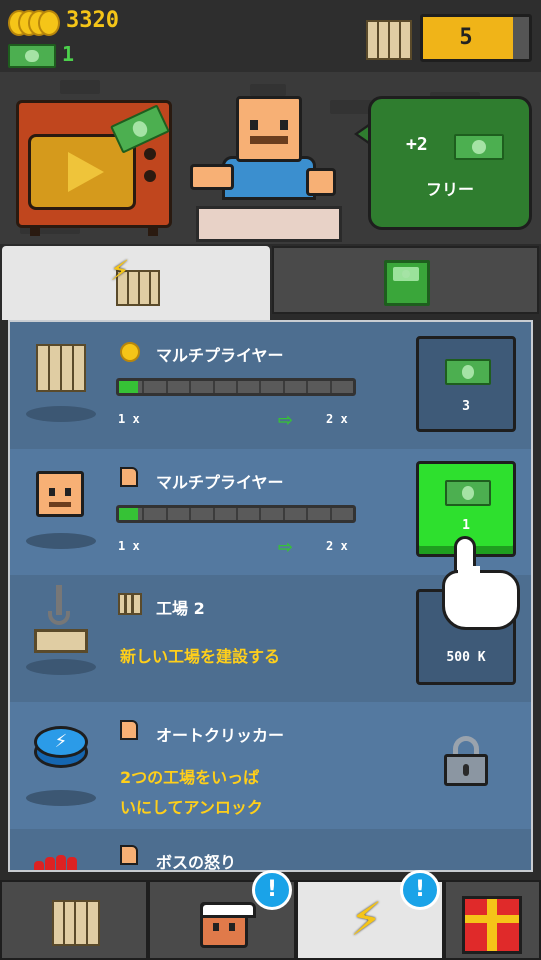 This screenshot has height=960, width=541. What do you see at coordinates (466, 406) in the screenshot?
I see `price-label: 3` at bounding box center [466, 406].